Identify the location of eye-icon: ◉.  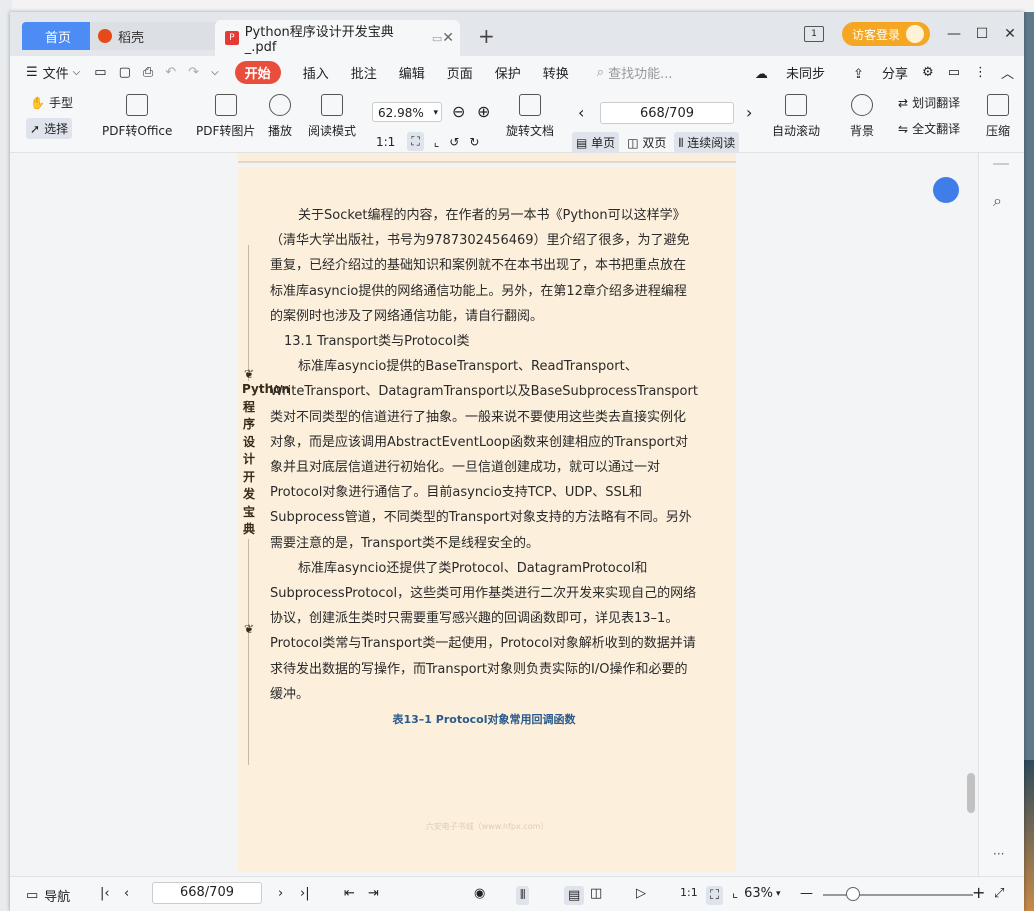
(479, 893).